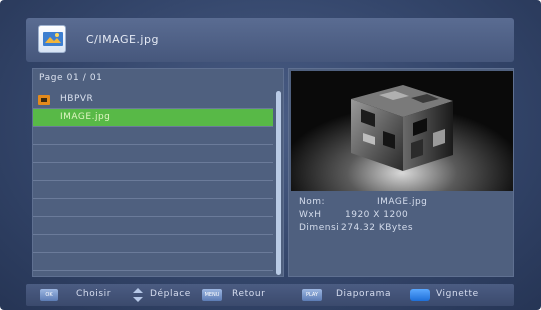 Image resolution: width=541 pixels, height=310 pixels. I want to click on info-resolution-value: 1920 X 1200, so click(377, 215).